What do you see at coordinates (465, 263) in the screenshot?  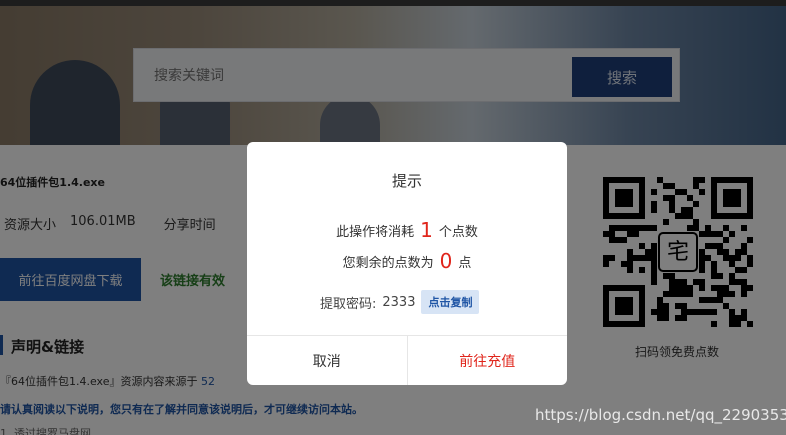 I see `remaining-suffix: 点` at bounding box center [465, 263].